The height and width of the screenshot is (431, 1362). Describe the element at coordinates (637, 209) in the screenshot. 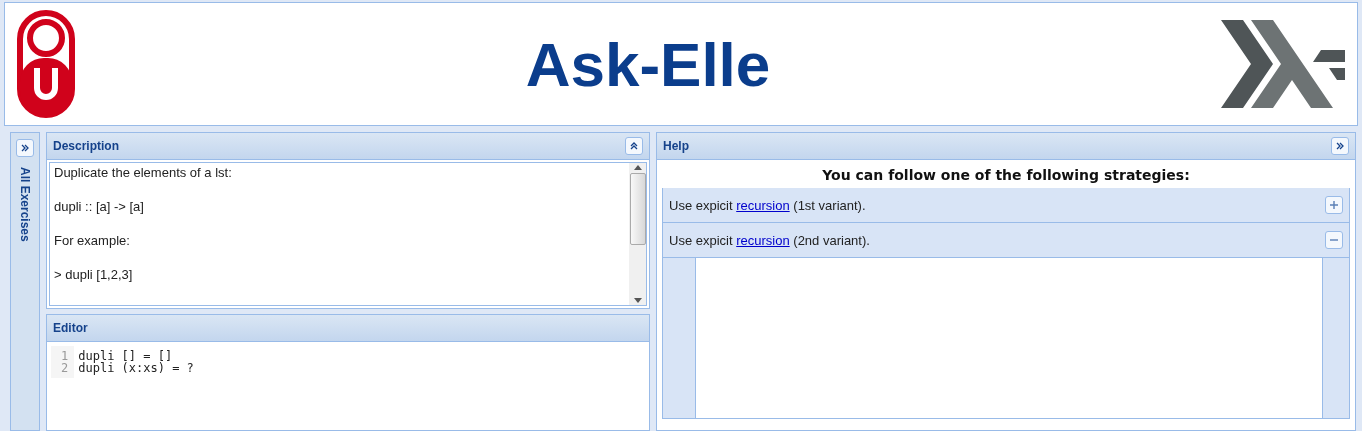

I see `scroll-thumb` at that location.